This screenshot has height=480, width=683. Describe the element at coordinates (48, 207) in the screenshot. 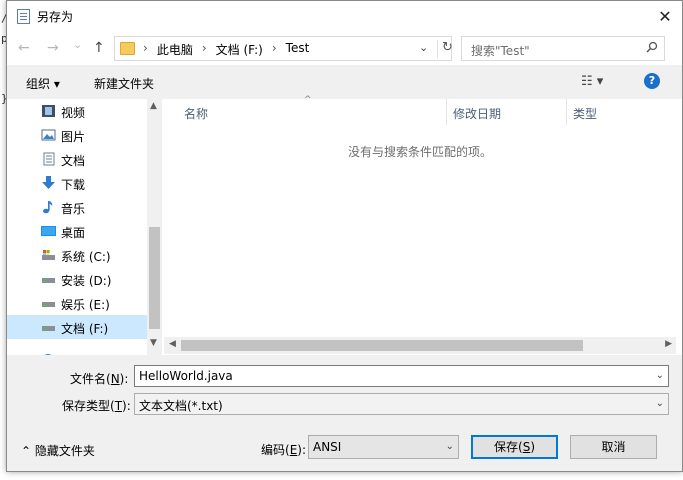

I see `music-icon` at that location.